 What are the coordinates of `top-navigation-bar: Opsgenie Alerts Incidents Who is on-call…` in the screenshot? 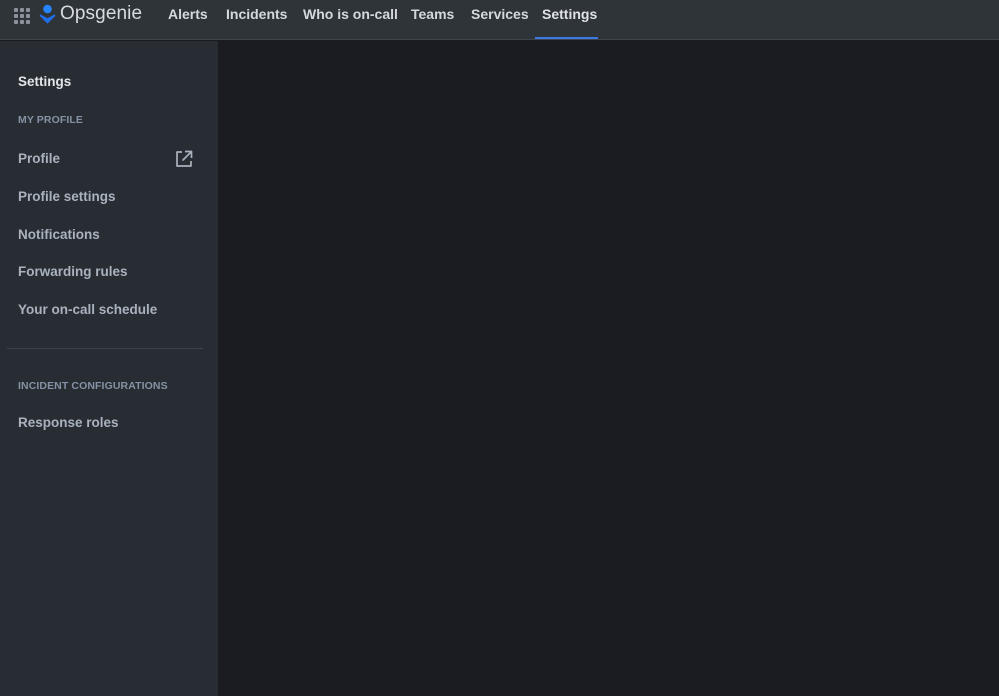 It's located at (499, 20).